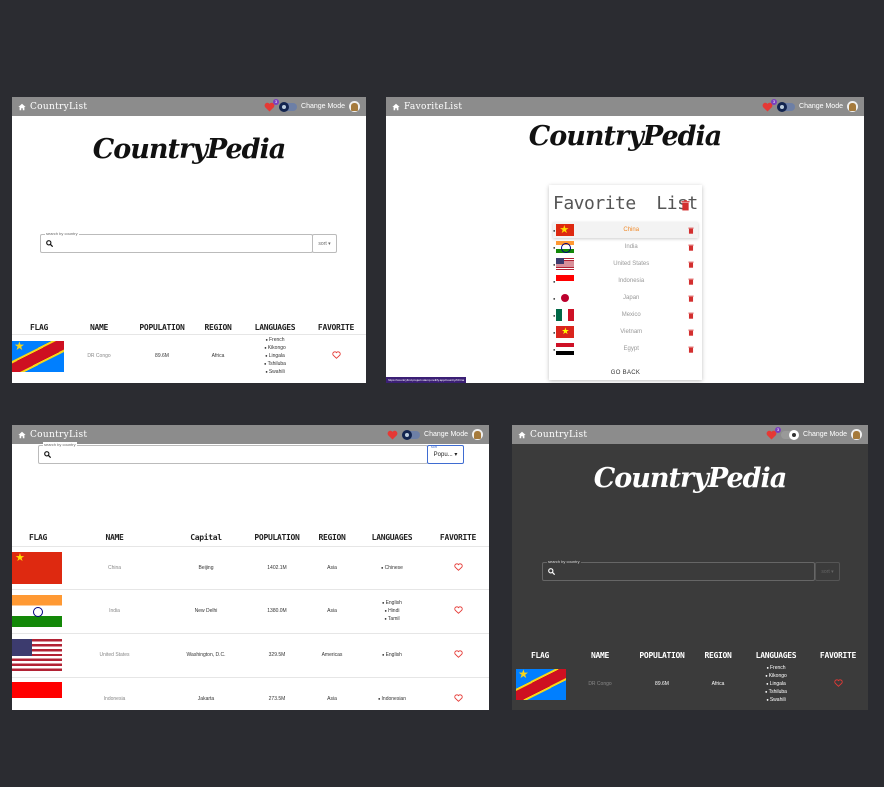 The height and width of the screenshot is (787, 884). I want to click on region-value: Africa, so click(718, 684).